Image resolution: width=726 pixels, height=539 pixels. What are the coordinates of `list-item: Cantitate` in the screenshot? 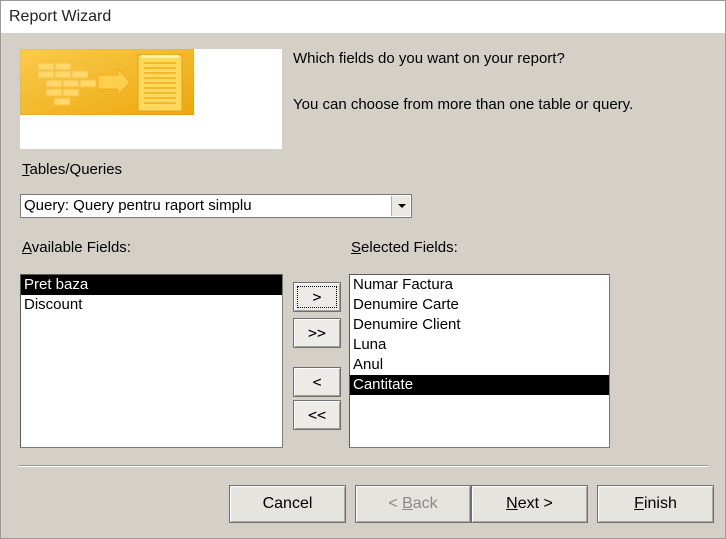 It's located at (479, 385).